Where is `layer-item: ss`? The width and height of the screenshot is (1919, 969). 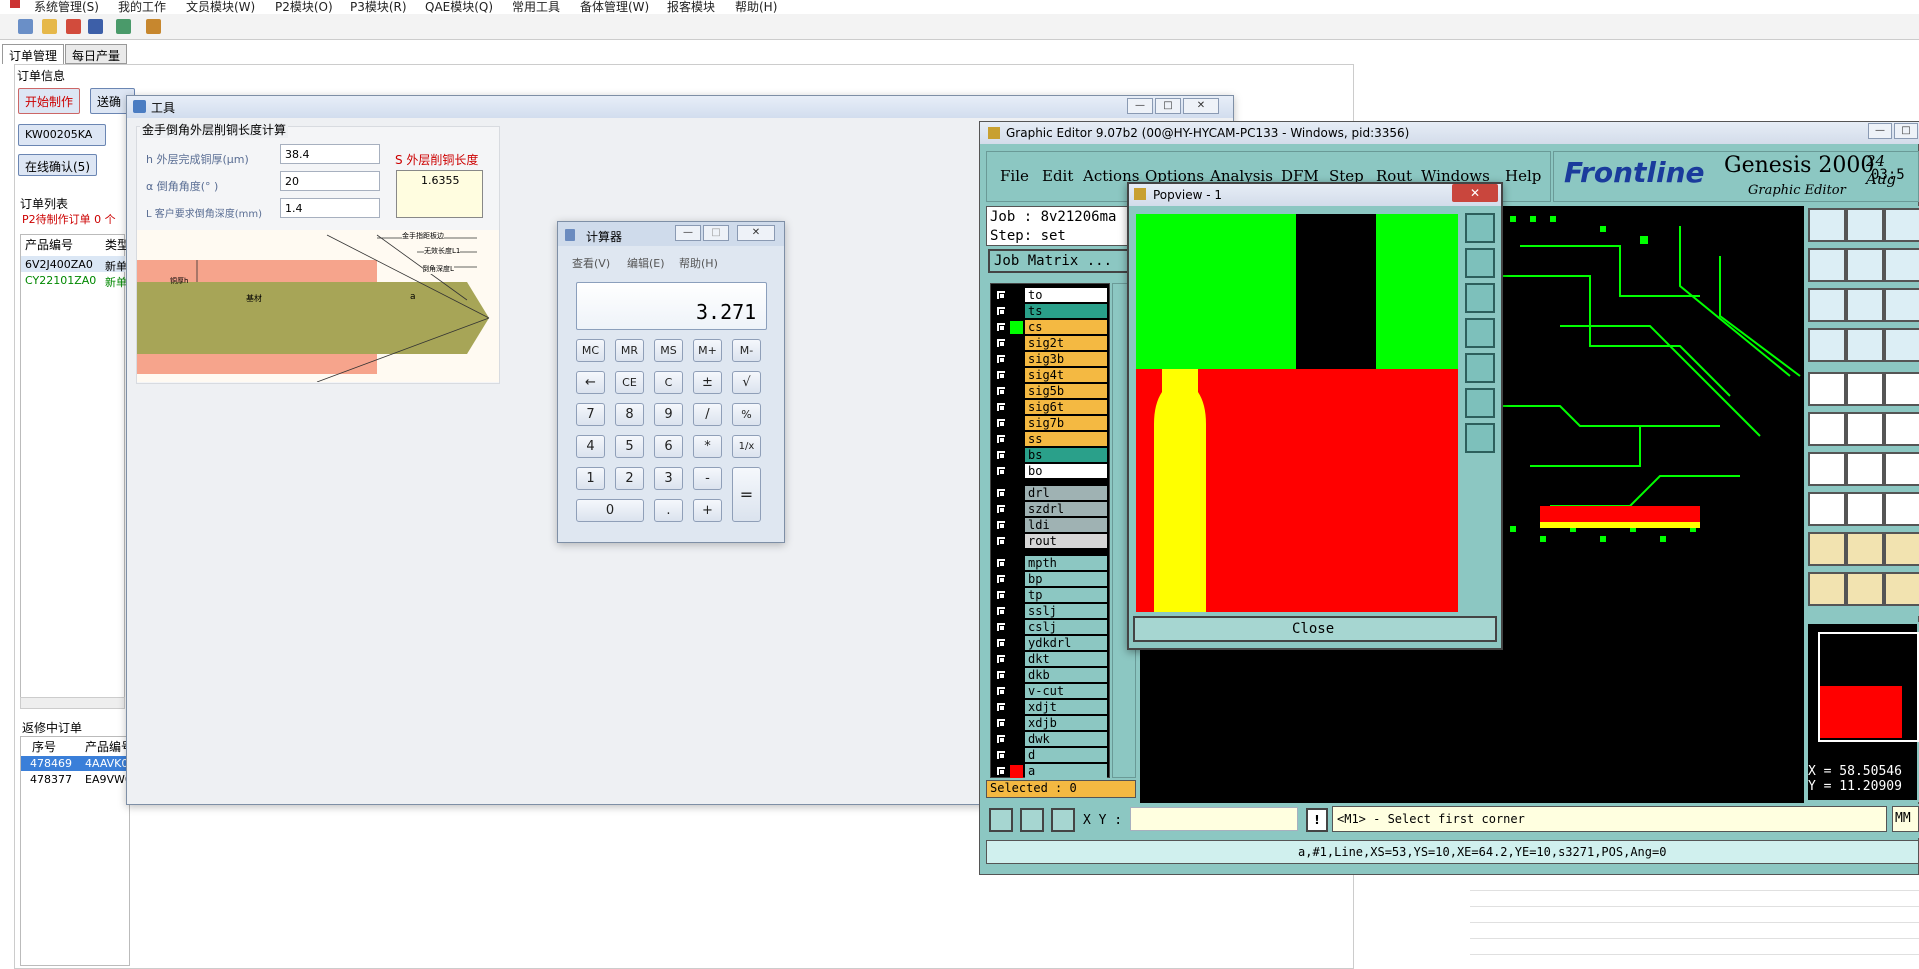
layer-item: ss is located at coordinates (1066, 439).